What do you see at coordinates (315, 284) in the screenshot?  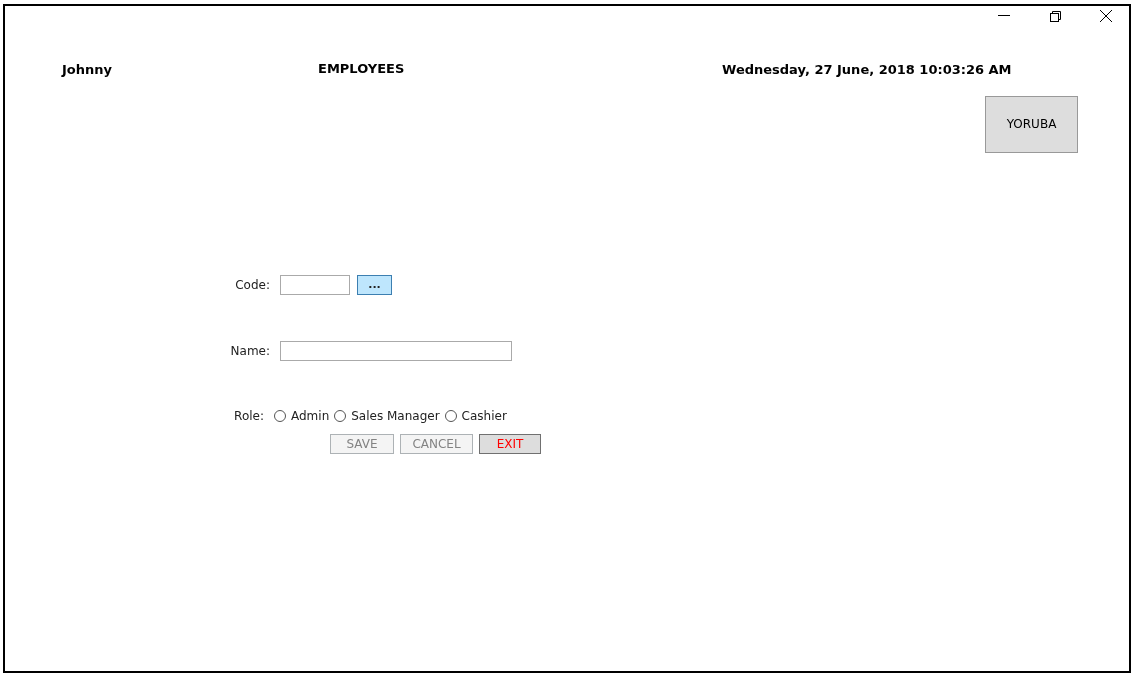 I see `code-field` at bounding box center [315, 284].